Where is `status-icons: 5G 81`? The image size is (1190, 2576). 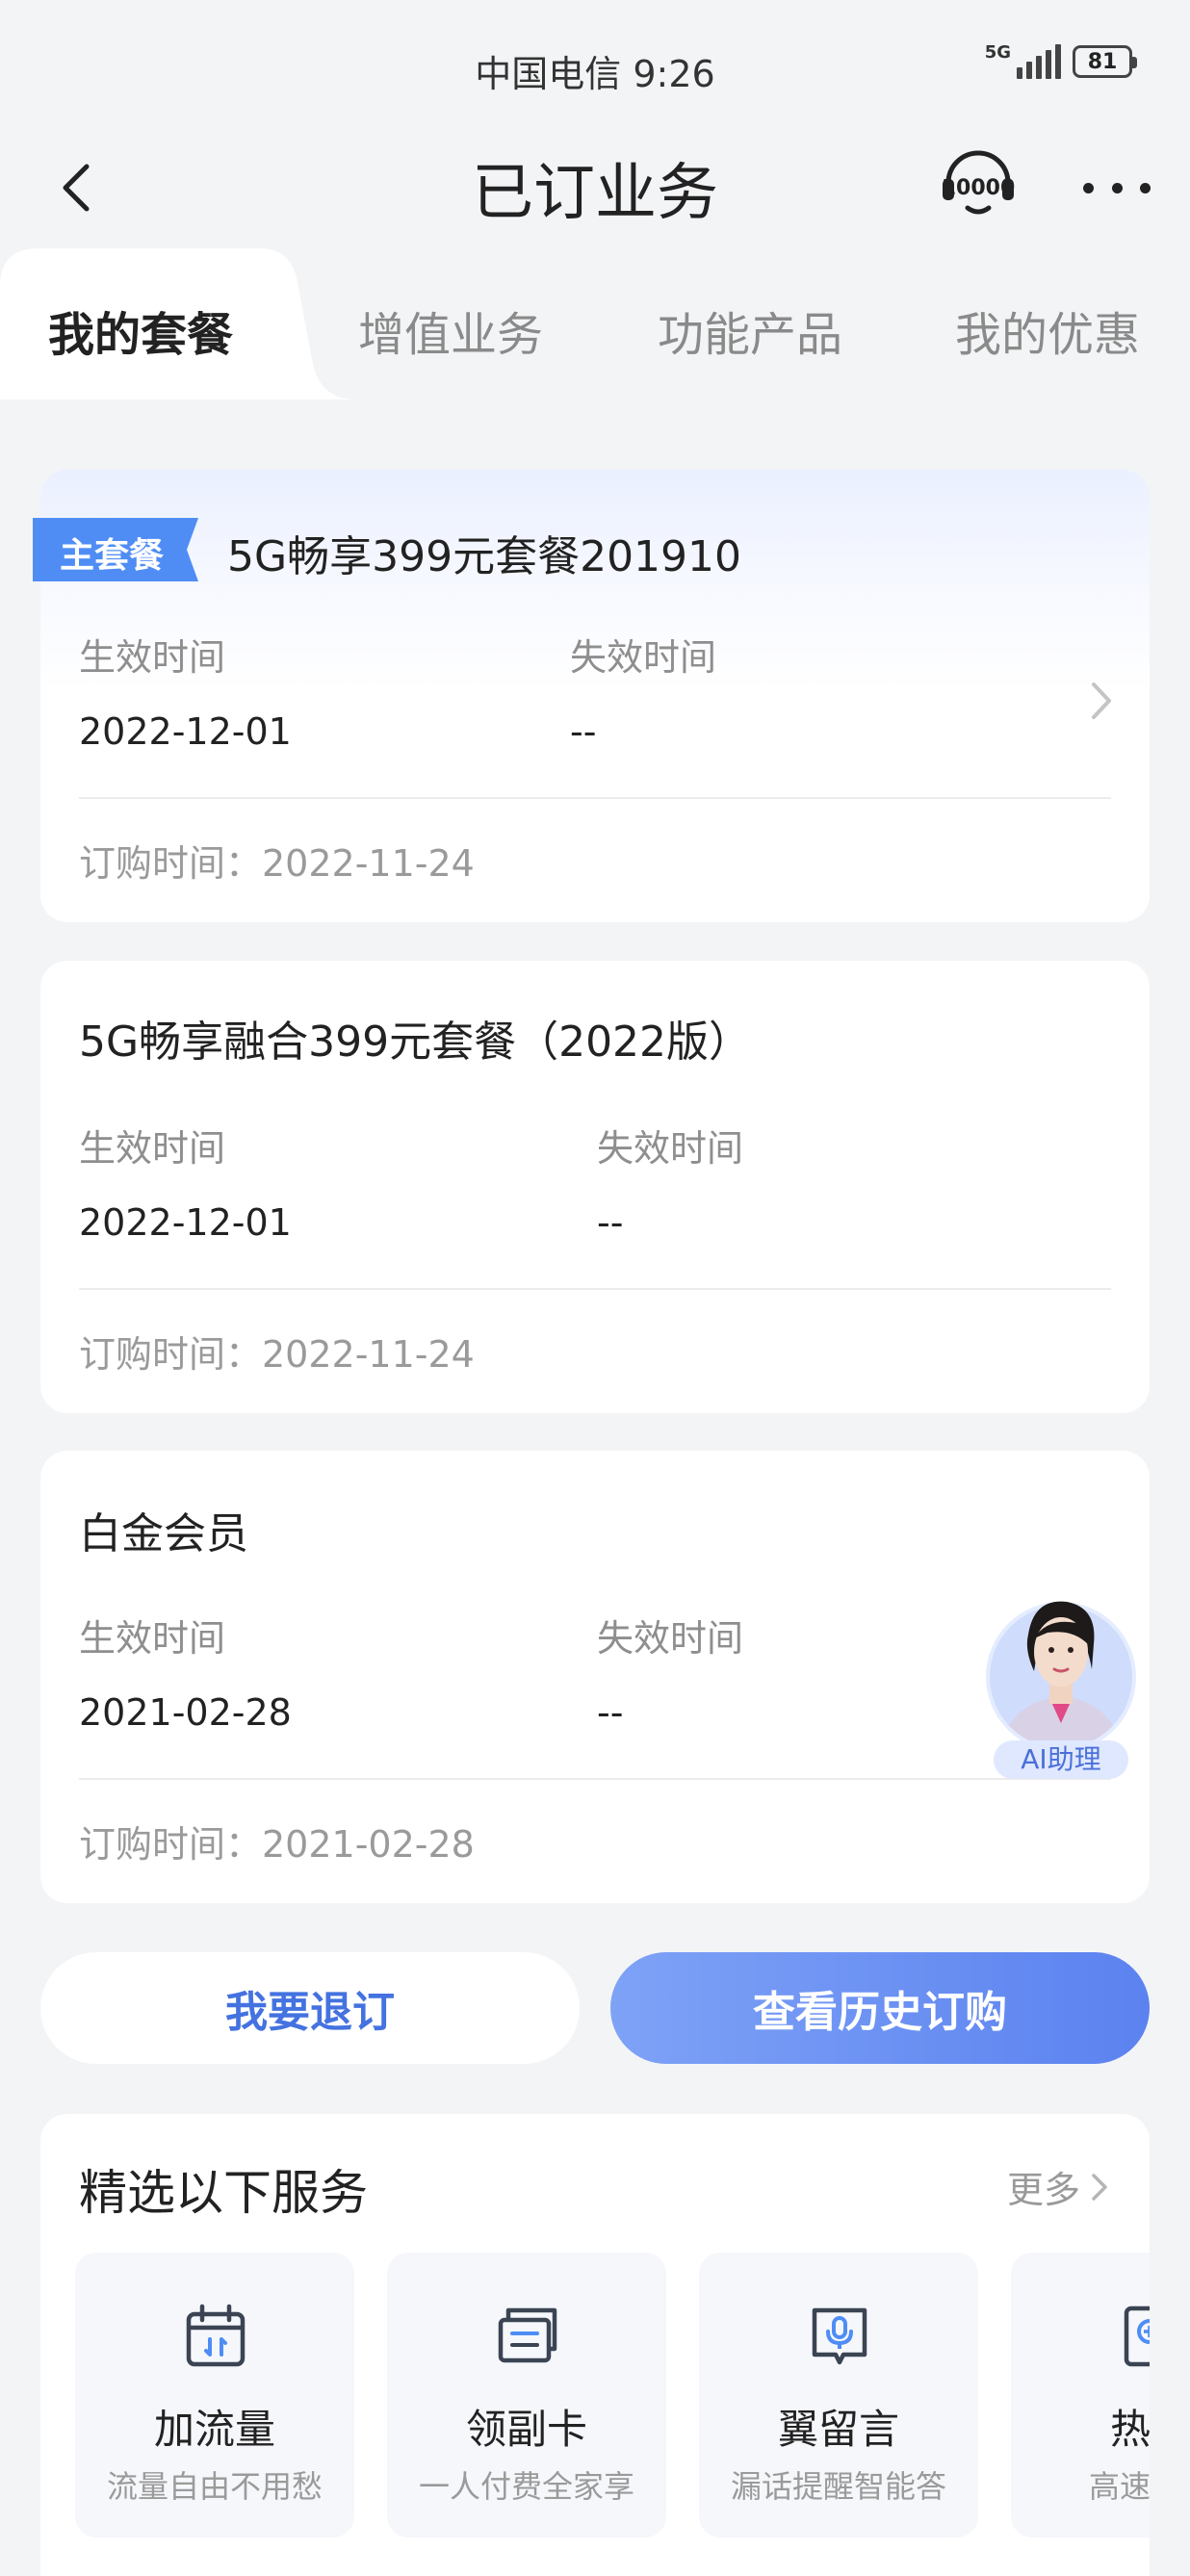 status-icons: 5G 81 is located at coordinates (1060, 61).